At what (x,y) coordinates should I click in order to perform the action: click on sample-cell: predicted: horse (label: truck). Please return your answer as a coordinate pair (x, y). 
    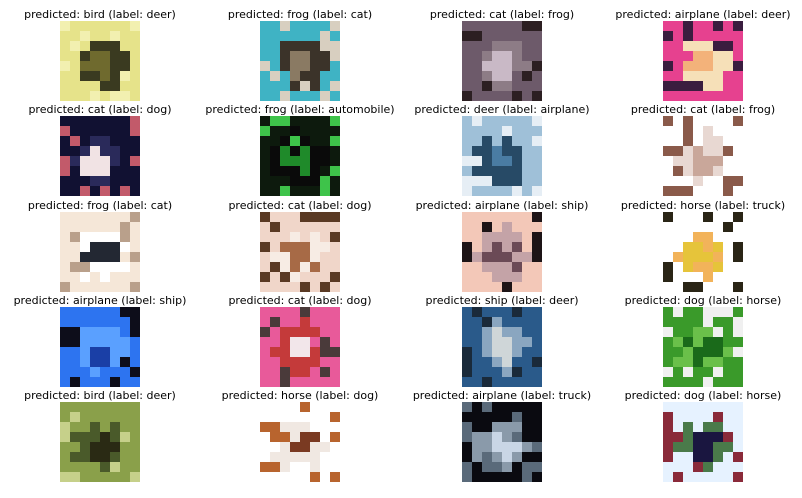
    Looking at the image, I should click on (702, 241).